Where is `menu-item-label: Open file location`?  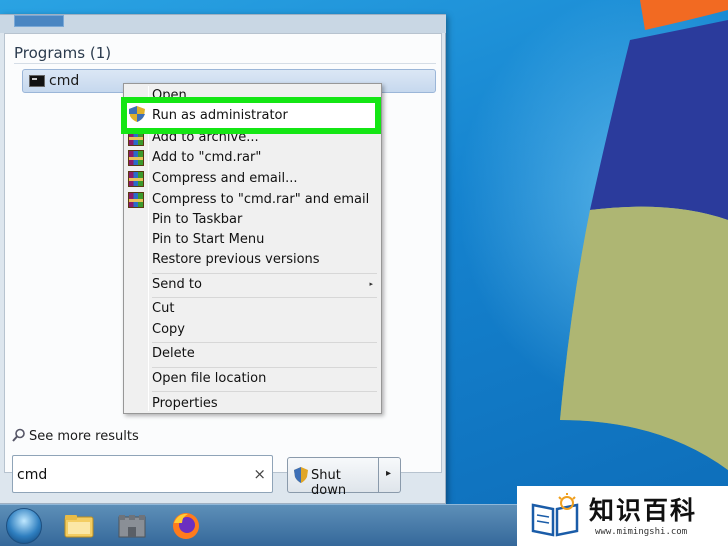
menu-item-label: Open file location is located at coordinates (209, 378).